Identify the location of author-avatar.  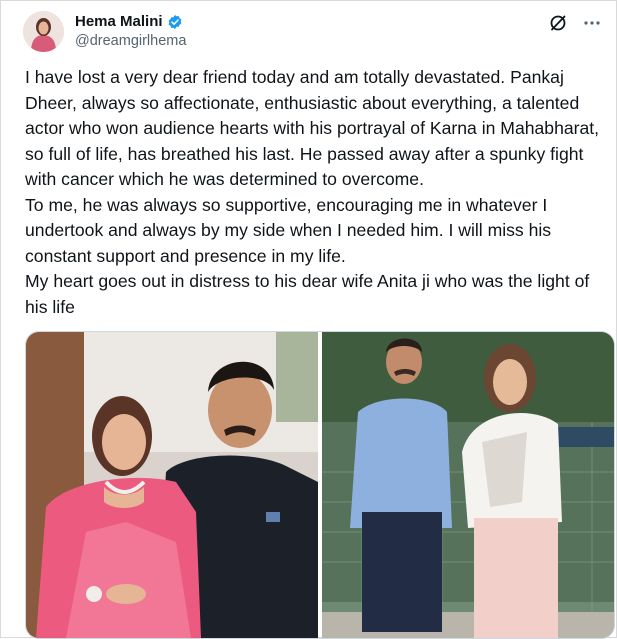
(43, 31).